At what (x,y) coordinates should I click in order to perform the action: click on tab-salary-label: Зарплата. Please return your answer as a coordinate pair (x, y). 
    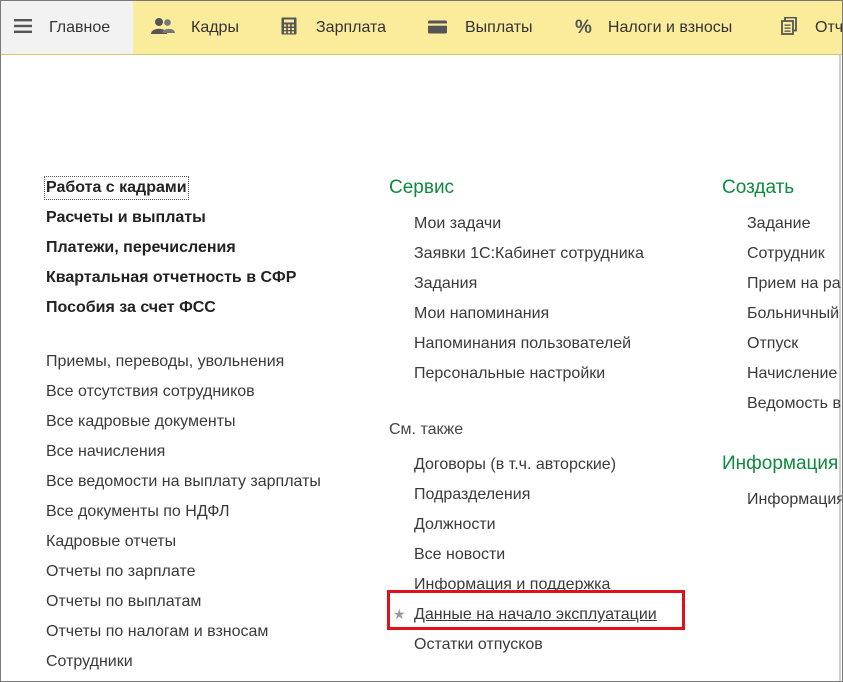
    Looking at the image, I should click on (351, 27).